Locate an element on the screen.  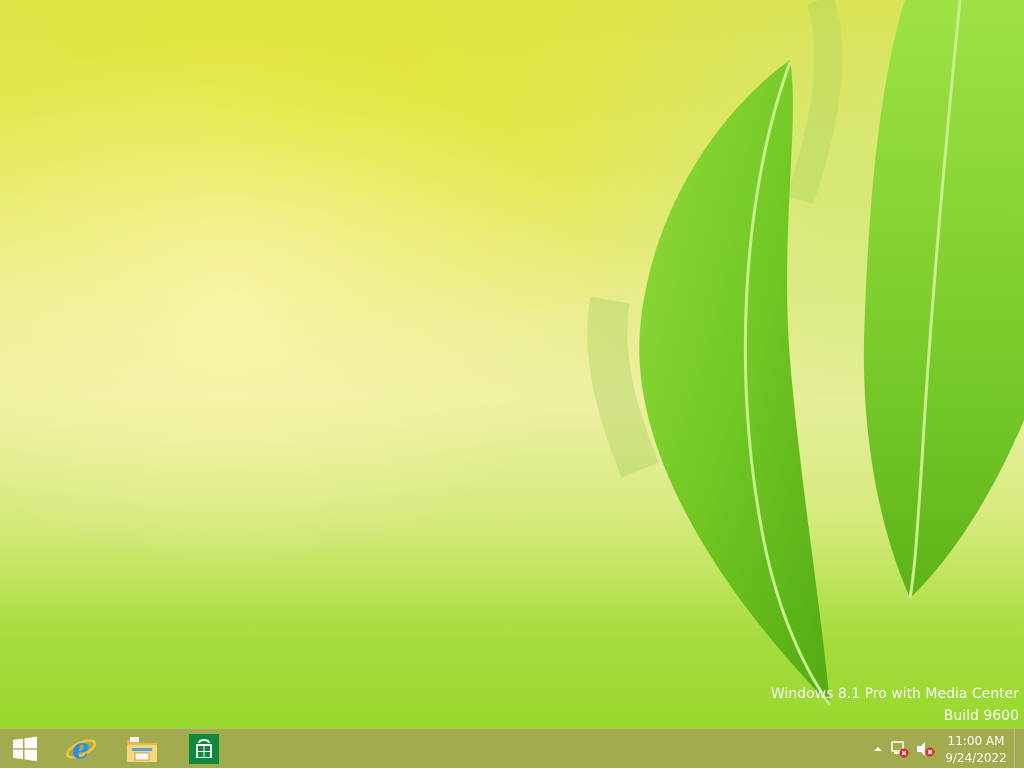
show-desktop-button is located at coordinates (1019, 749).